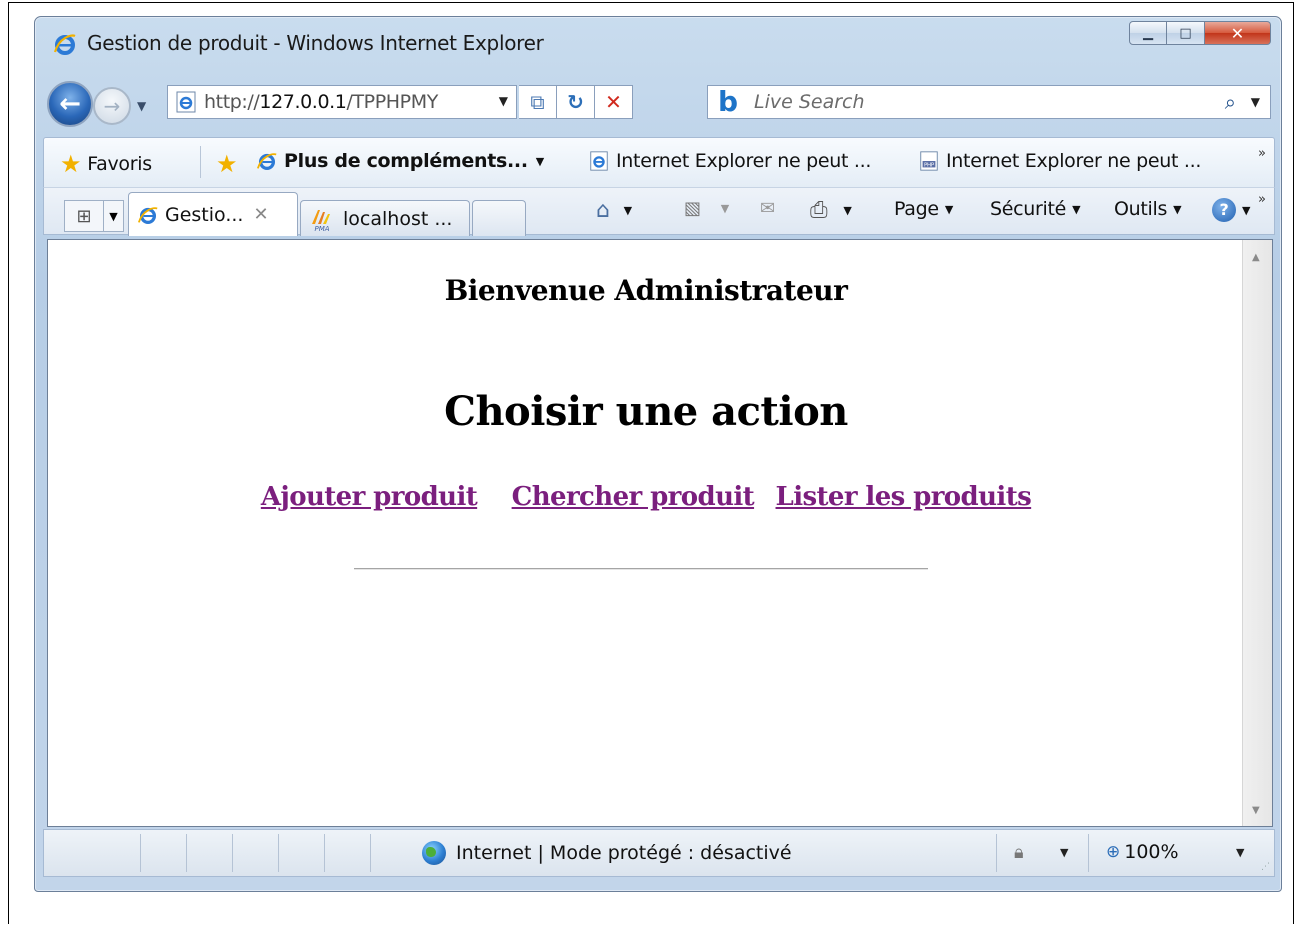  What do you see at coordinates (831, 210) in the screenshot?
I see `print-button: ⎙ ▼` at bounding box center [831, 210].